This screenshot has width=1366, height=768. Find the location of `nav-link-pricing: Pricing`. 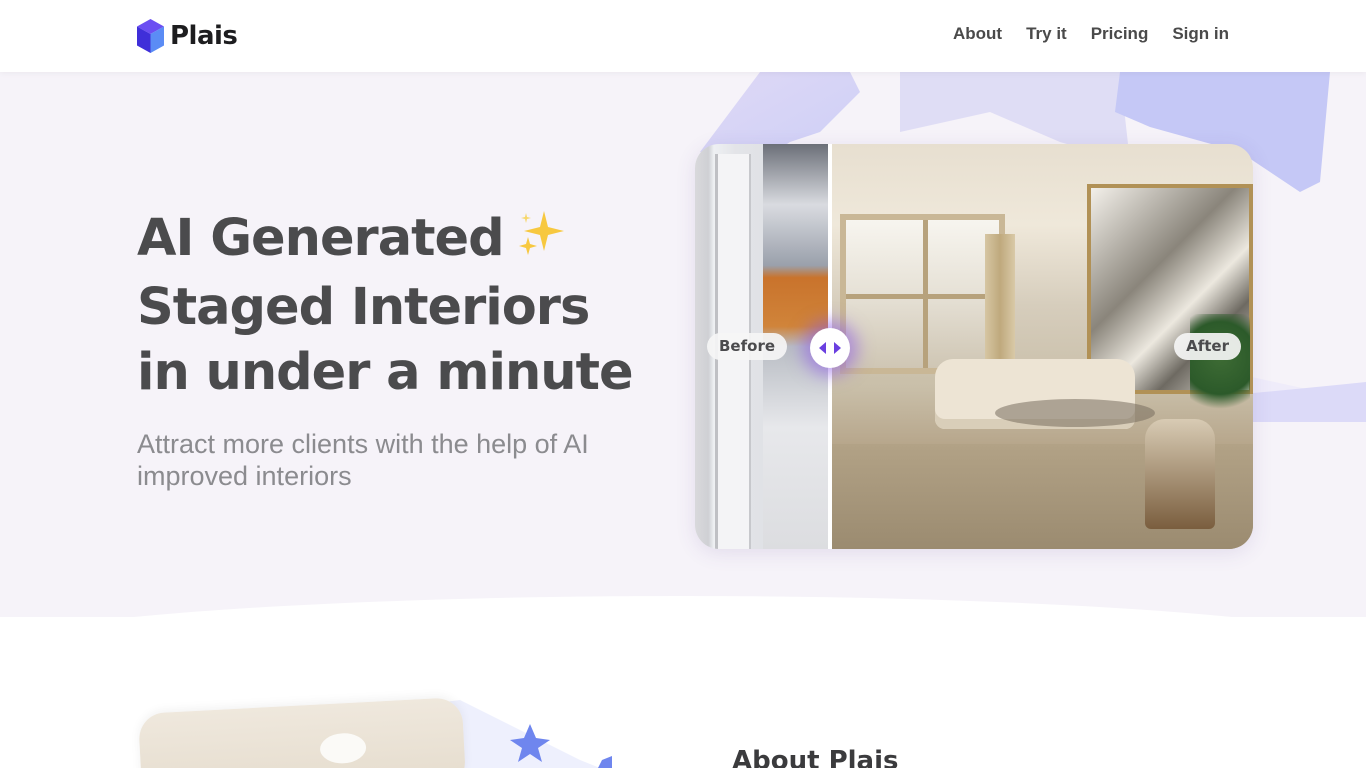

nav-link-pricing: Pricing is located at coordinates (1120, 34).